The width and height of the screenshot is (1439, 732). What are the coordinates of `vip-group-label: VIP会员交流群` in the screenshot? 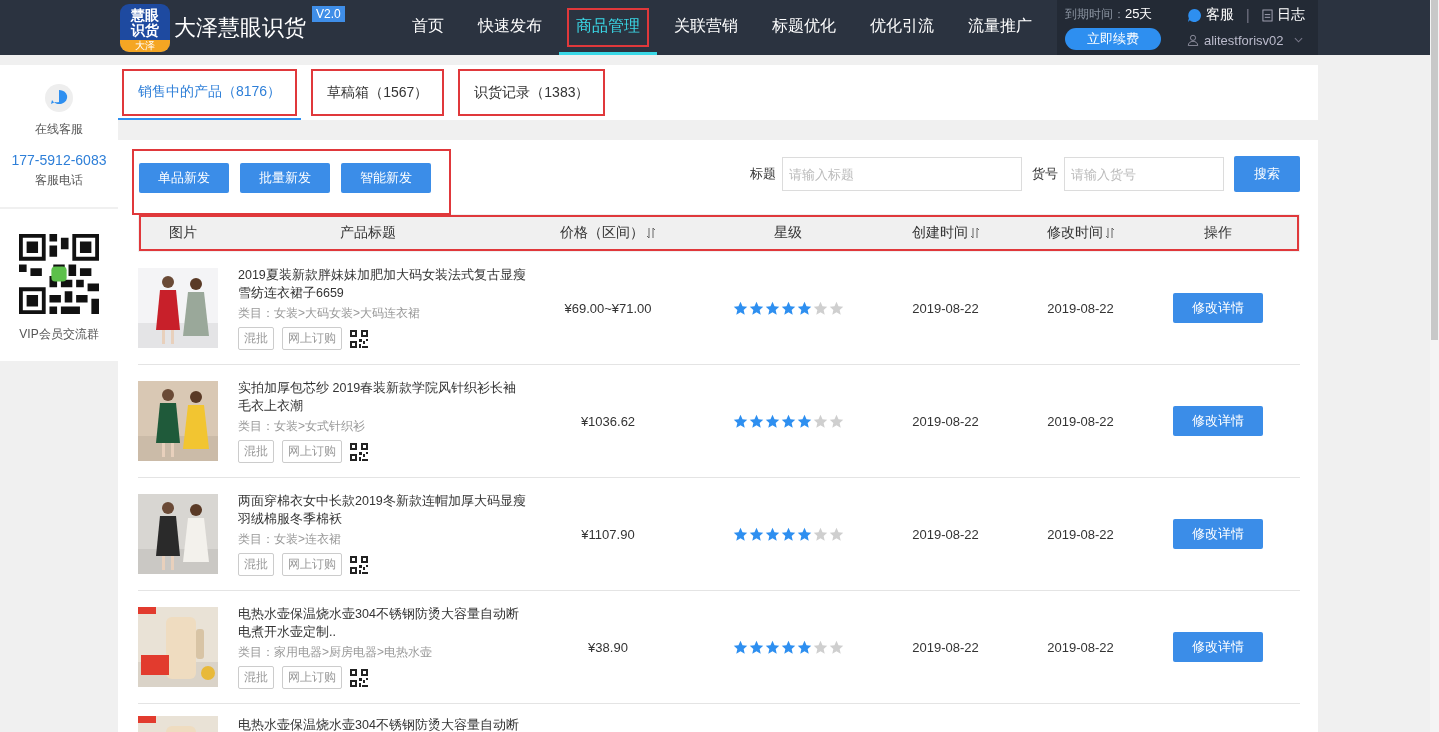 It's located at (59, 334).